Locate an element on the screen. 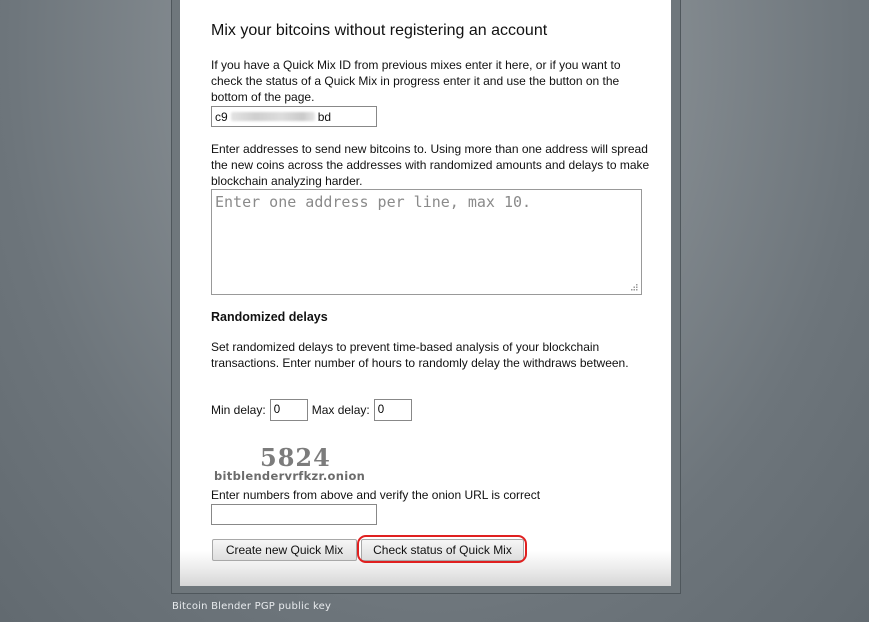 Image resolution: width=869 pixels, height=622 pixels. quickmix-id-suffix: bd is located at coordinates (324, 116).